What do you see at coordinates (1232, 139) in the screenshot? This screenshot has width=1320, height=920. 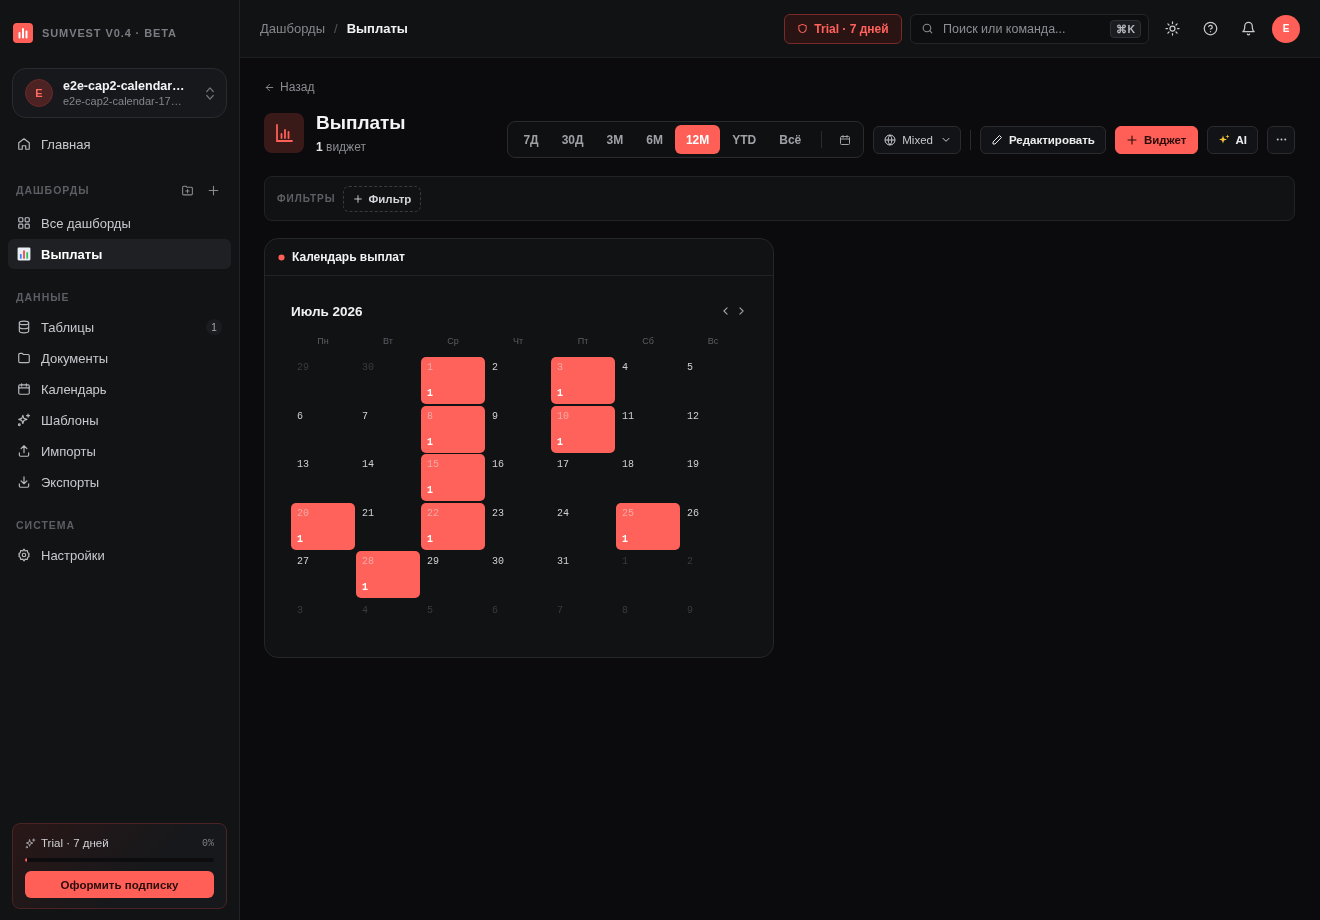 I see `ai-button: AI` at bounding box center [1232, 139].